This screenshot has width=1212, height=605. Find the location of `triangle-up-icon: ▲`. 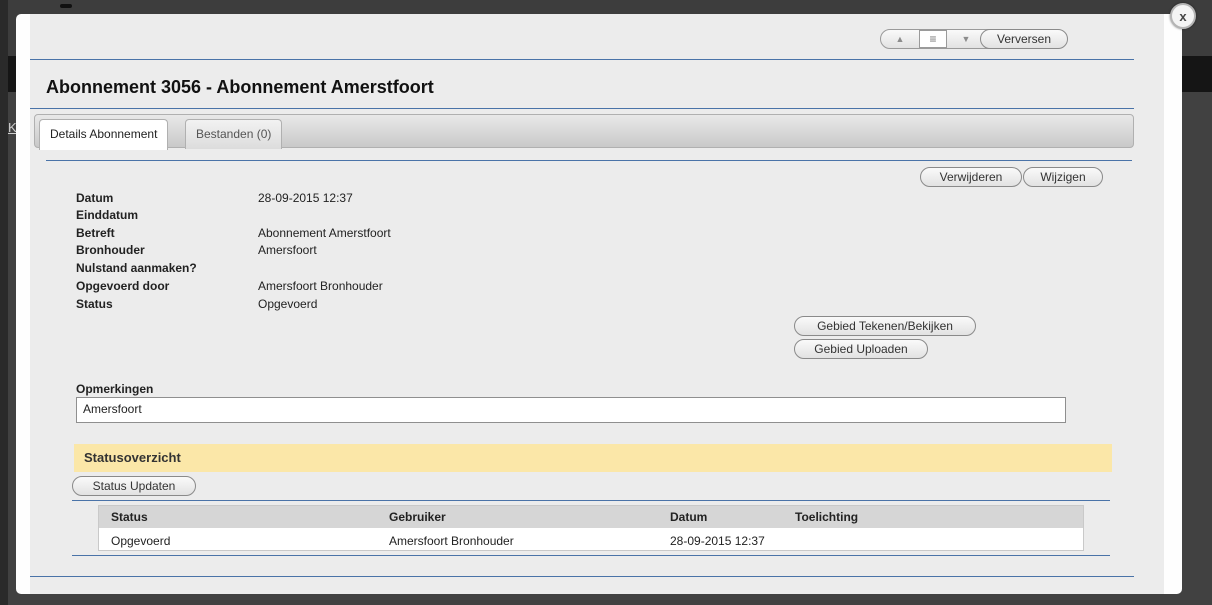

triangle-up-icon: ▲ is located at coordinates (900, 39).